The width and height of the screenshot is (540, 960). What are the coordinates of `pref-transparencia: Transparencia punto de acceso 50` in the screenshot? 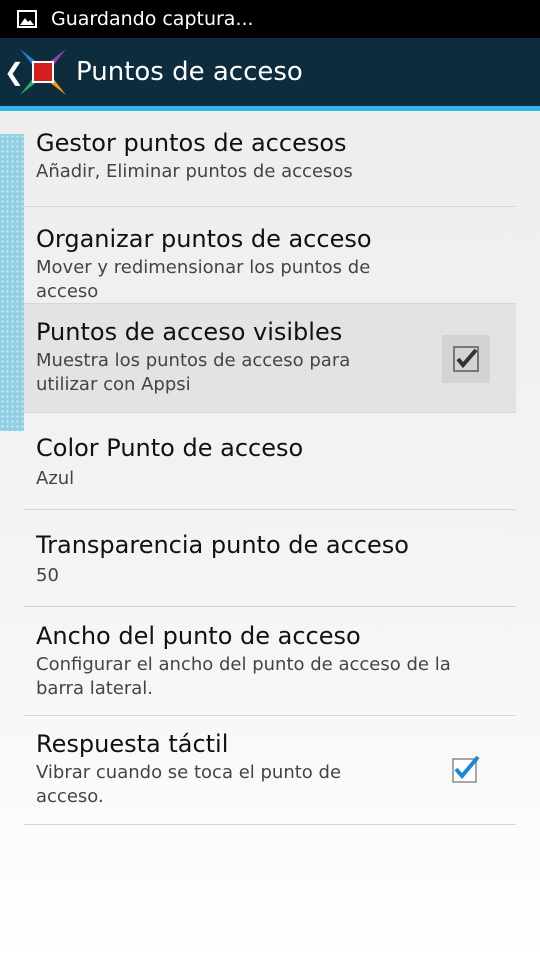 It's located at (270, 558).